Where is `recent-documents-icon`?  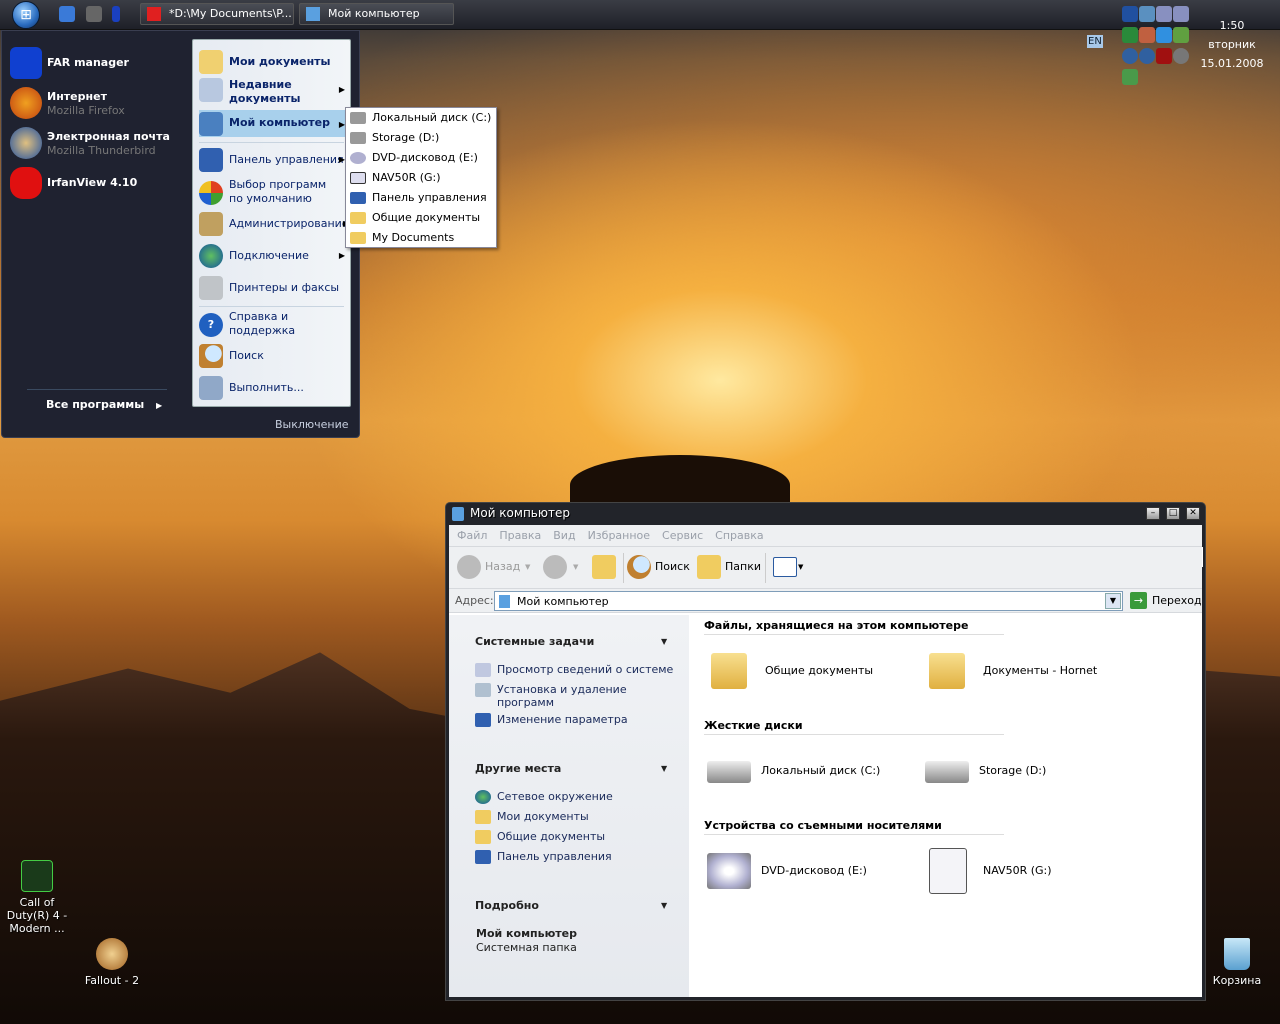
recent-documents-icon is located at coordinates (211, 90).